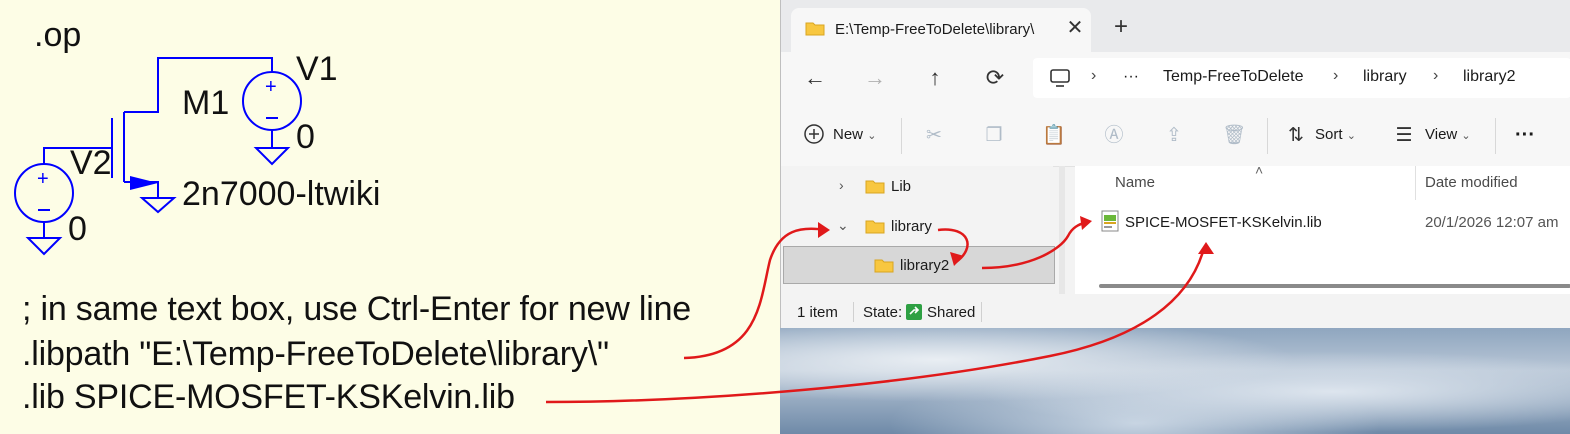  I want to click on file-name: SPICE-MOSFET-KSKelvin.lib, so click(1223, 222).